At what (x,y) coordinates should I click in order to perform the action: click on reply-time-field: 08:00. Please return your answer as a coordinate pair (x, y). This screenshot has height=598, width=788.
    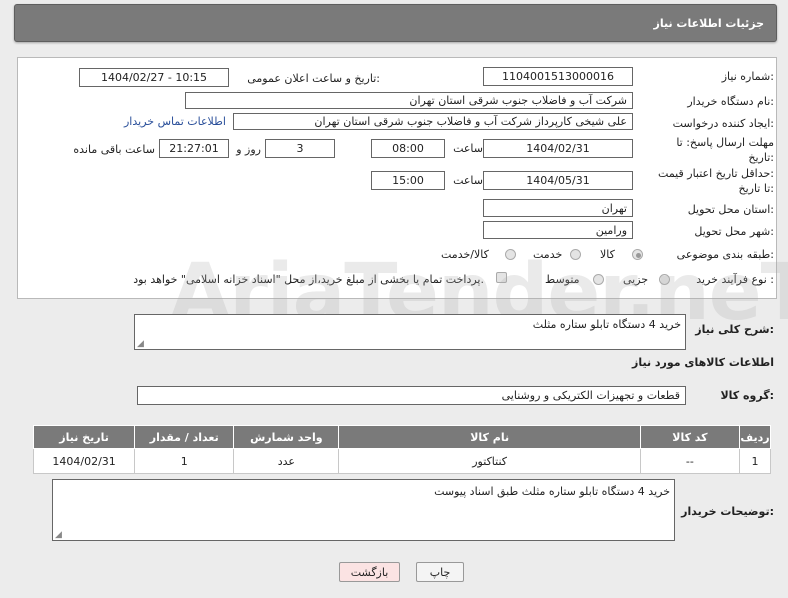
    Looking at the image, I should click on (408, 148).